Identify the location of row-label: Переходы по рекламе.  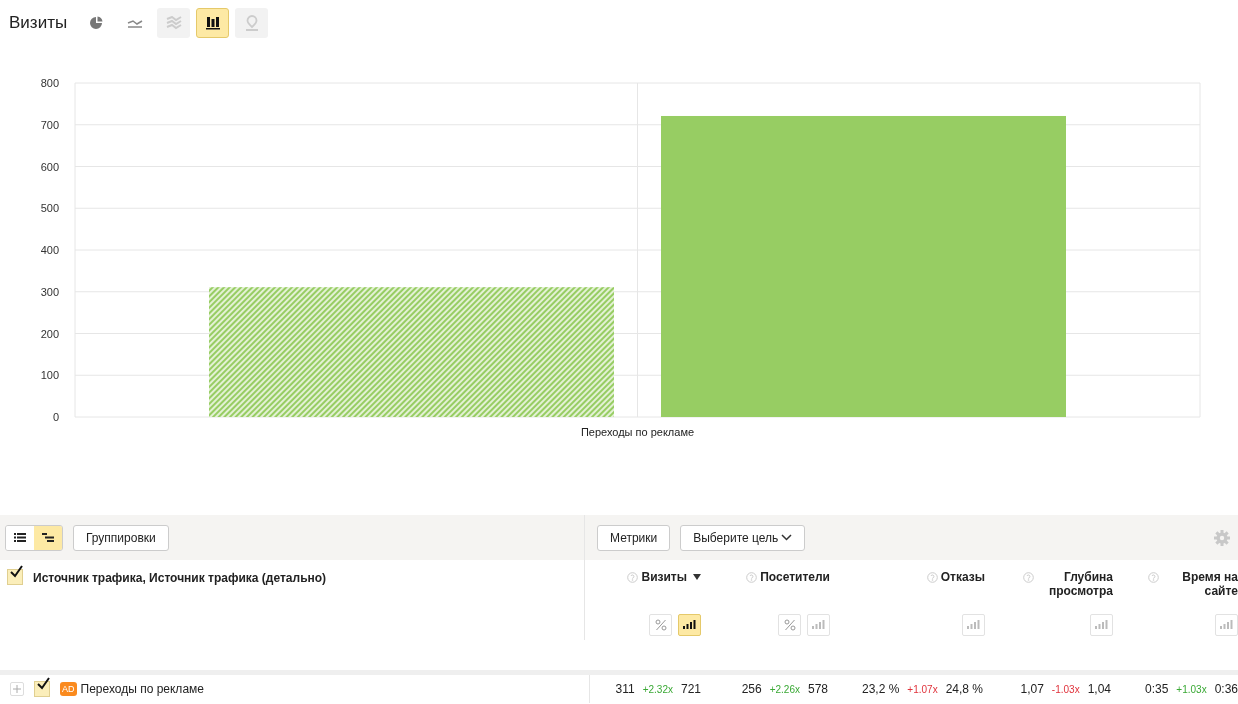
(142, 689).